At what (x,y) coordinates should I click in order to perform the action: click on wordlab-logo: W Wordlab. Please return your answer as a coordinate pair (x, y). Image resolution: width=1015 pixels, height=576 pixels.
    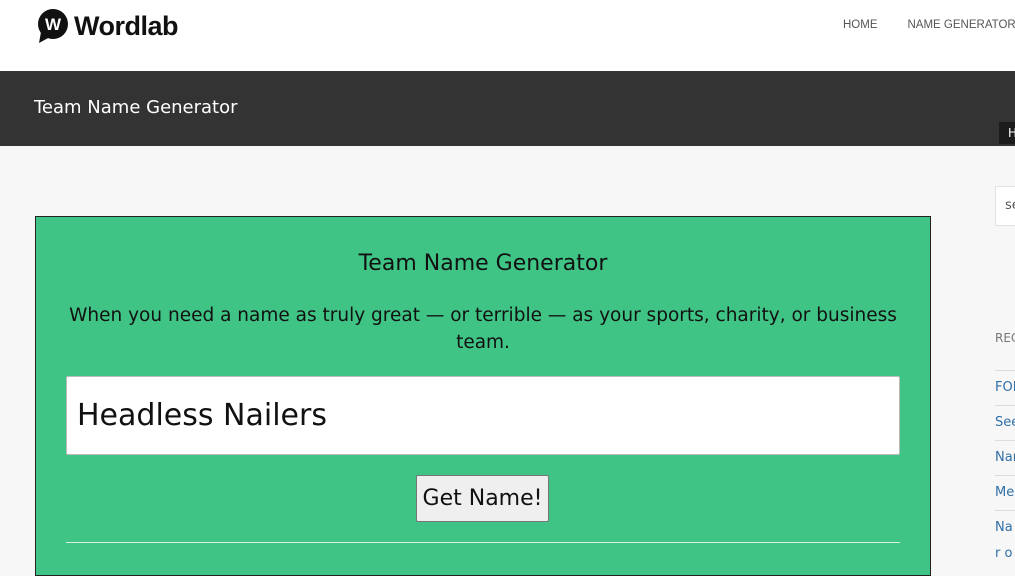
    Looking at the image, I should click on (106, 26).